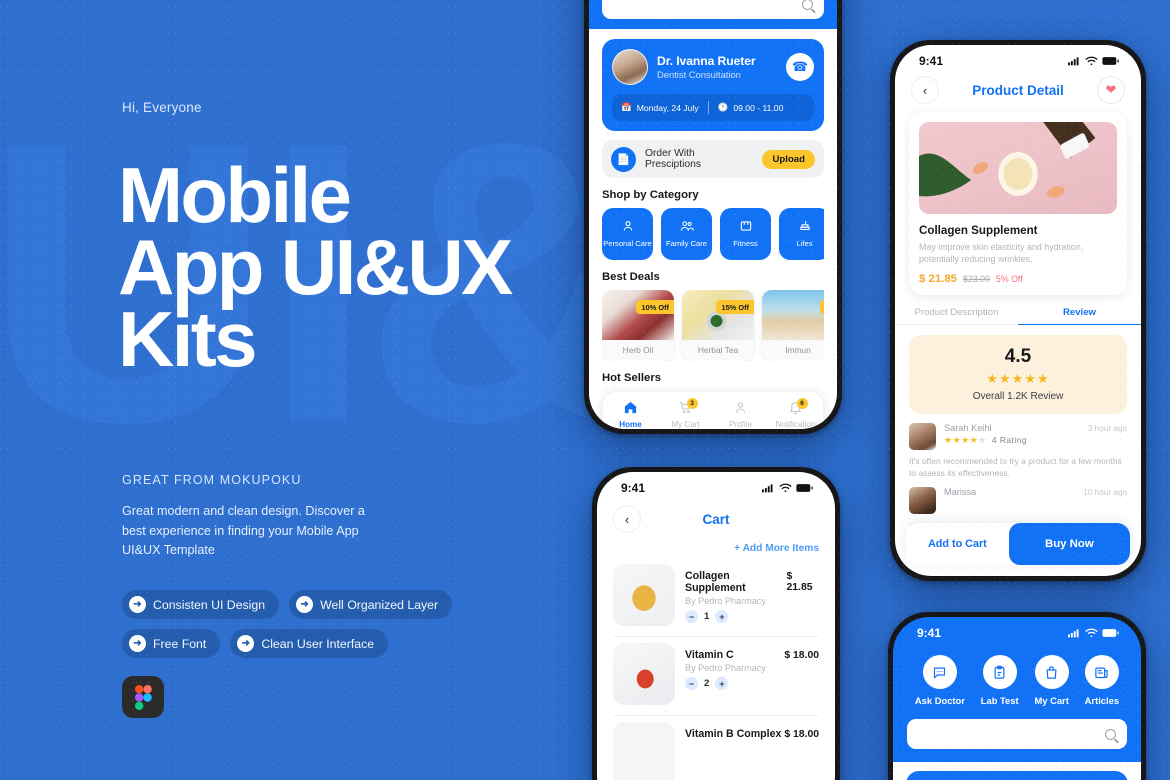 Image resolution: width=1170 pixels, height=780 pixels. I want to click on heart-icon: ❤, so click(1111, 90).